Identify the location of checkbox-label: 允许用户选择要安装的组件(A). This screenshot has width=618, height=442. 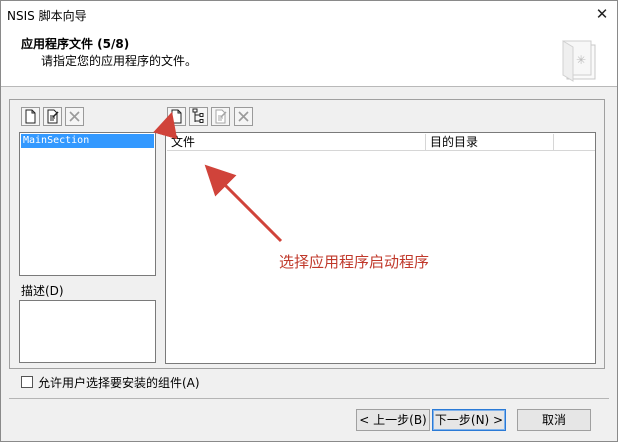
(119, 382).